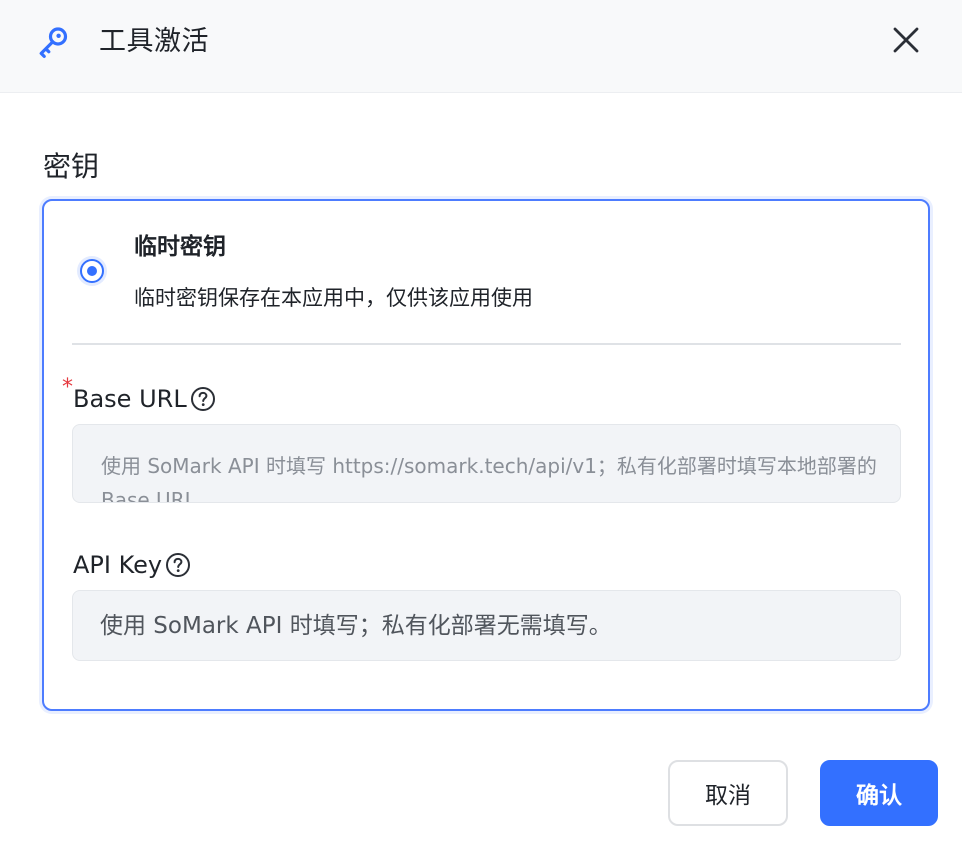  Describe the element at coordinates (118, 565) in the screenshot. I see `api-key-label-text: API Key` at that location.